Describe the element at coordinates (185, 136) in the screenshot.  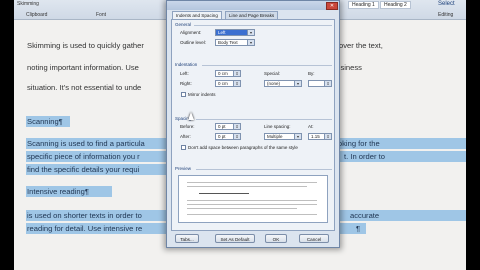
I see `spacing-after-label: After:` at that location.